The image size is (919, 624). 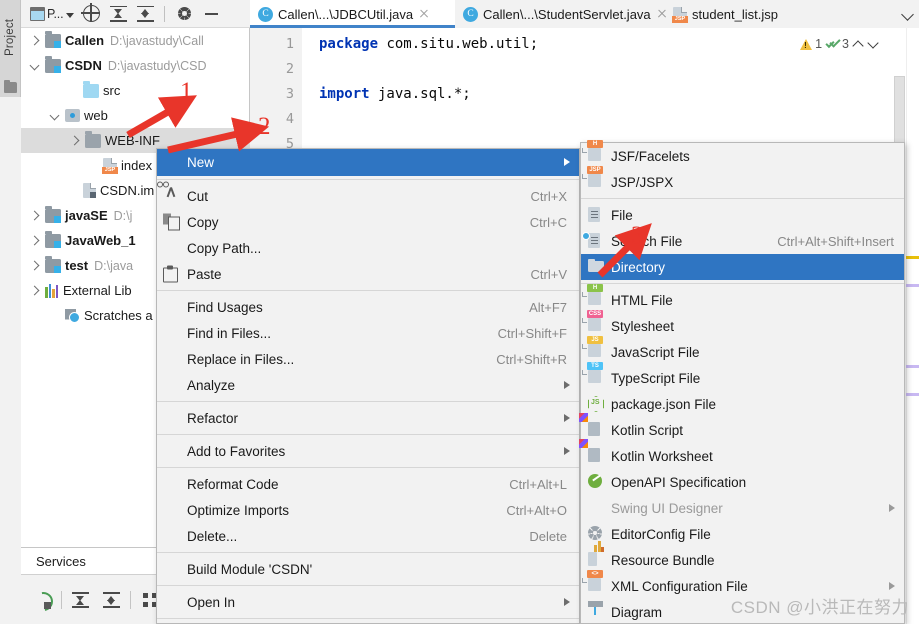 What do you see at coordinates (742, 350) in the screenshot?
I see `submenu-item-javascript-file: JS JavaScript File` at bounding box center [742, 350].